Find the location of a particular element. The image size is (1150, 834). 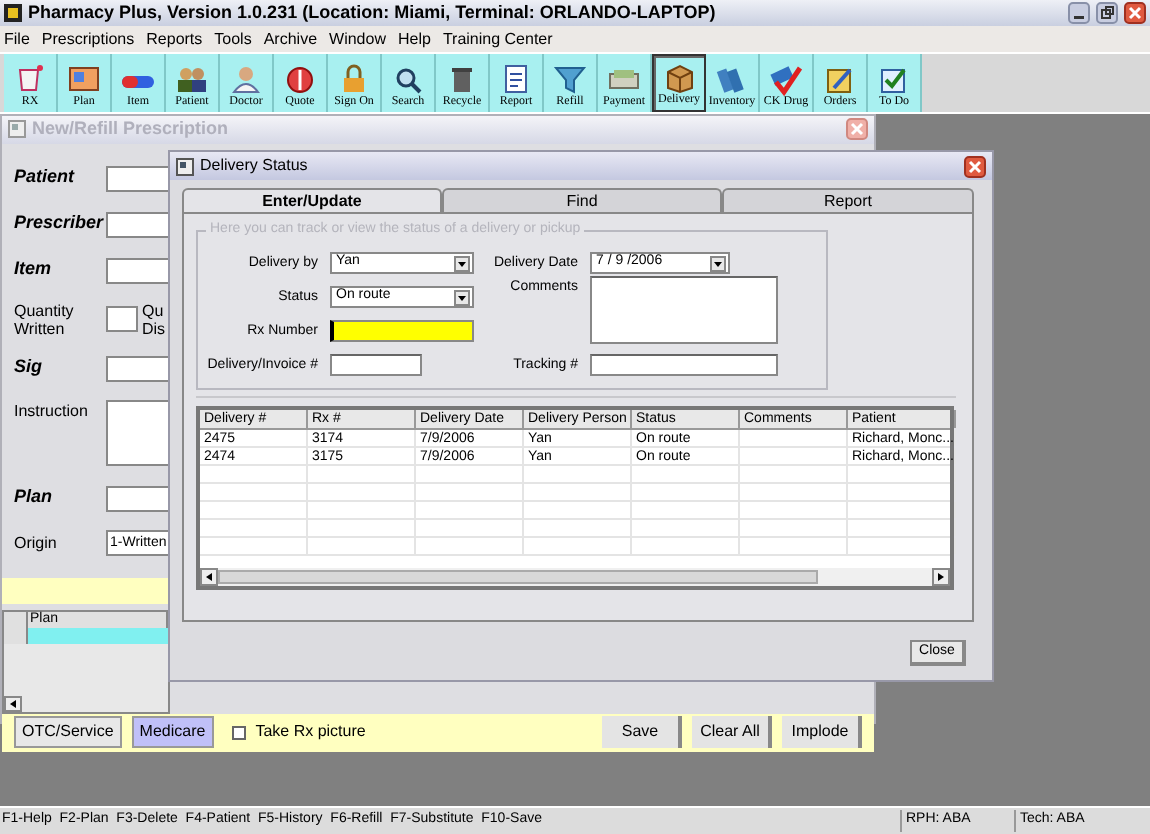

horizontal-scrollbar is located at coordinates (575, 577).